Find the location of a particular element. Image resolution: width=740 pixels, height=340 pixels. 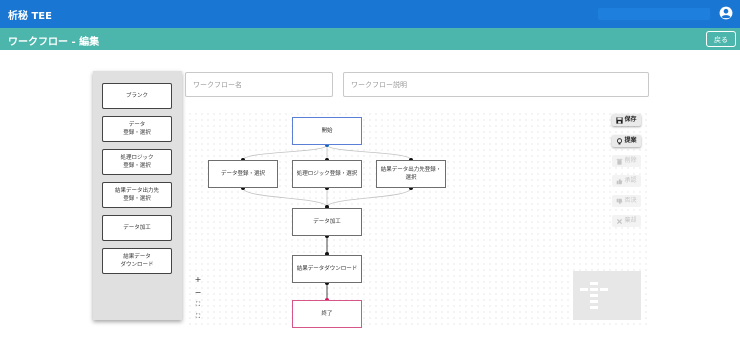

delete-label: 削除 is located at coordinates (630, 160).